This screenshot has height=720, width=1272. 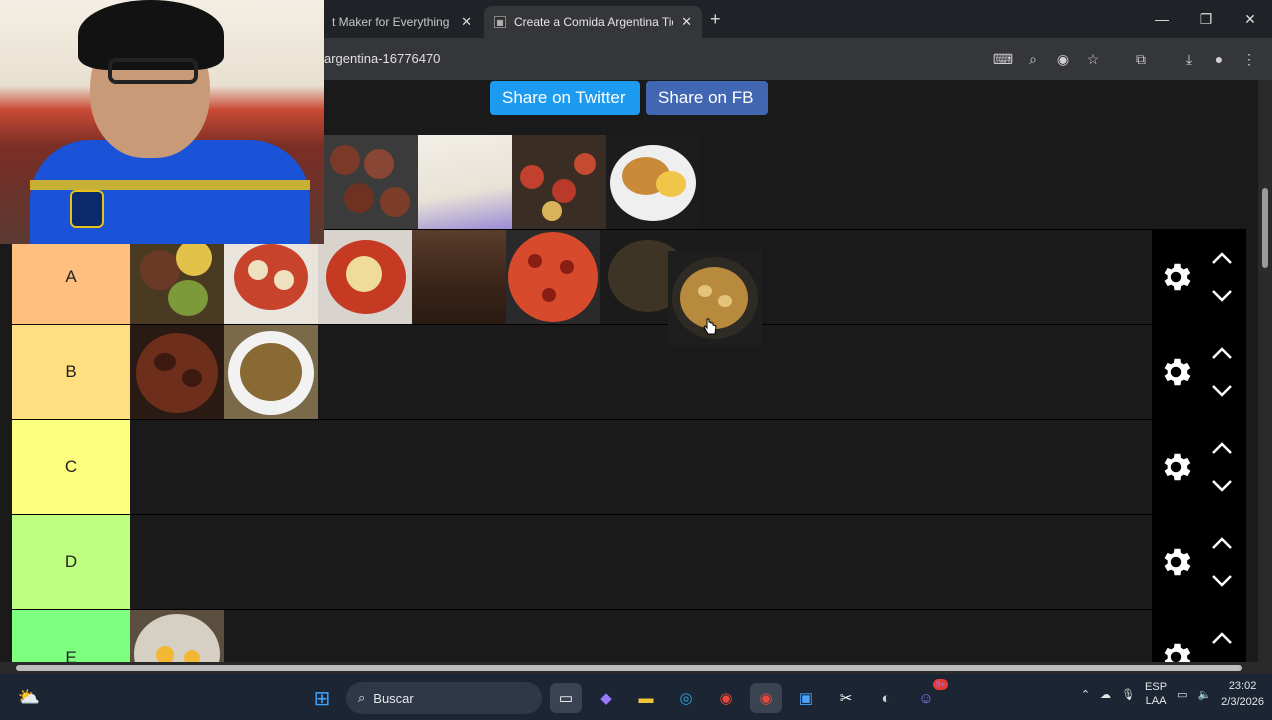 I want to click on food-item-noquis, so click(x=271, y=277).